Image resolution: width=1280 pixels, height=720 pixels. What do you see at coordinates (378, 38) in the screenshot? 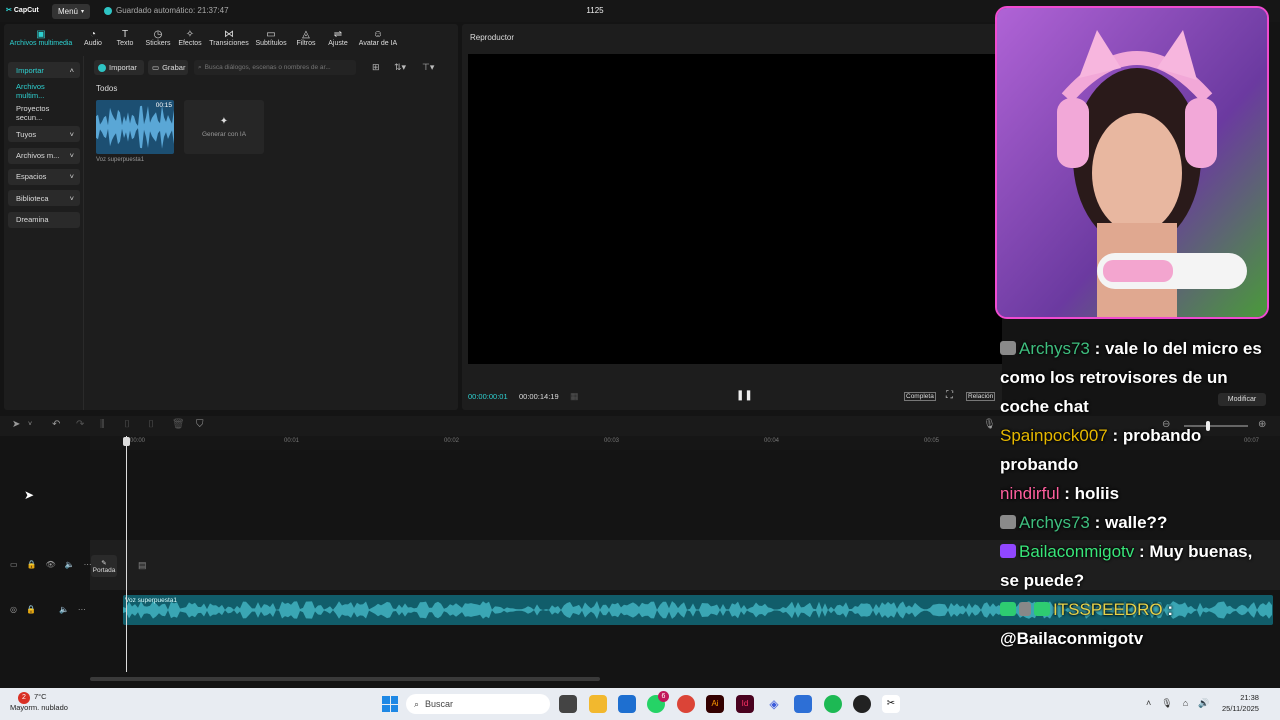
I see `tab-ai-avatar: ☺ Avatar de IA` at bounding box center [378, 38].